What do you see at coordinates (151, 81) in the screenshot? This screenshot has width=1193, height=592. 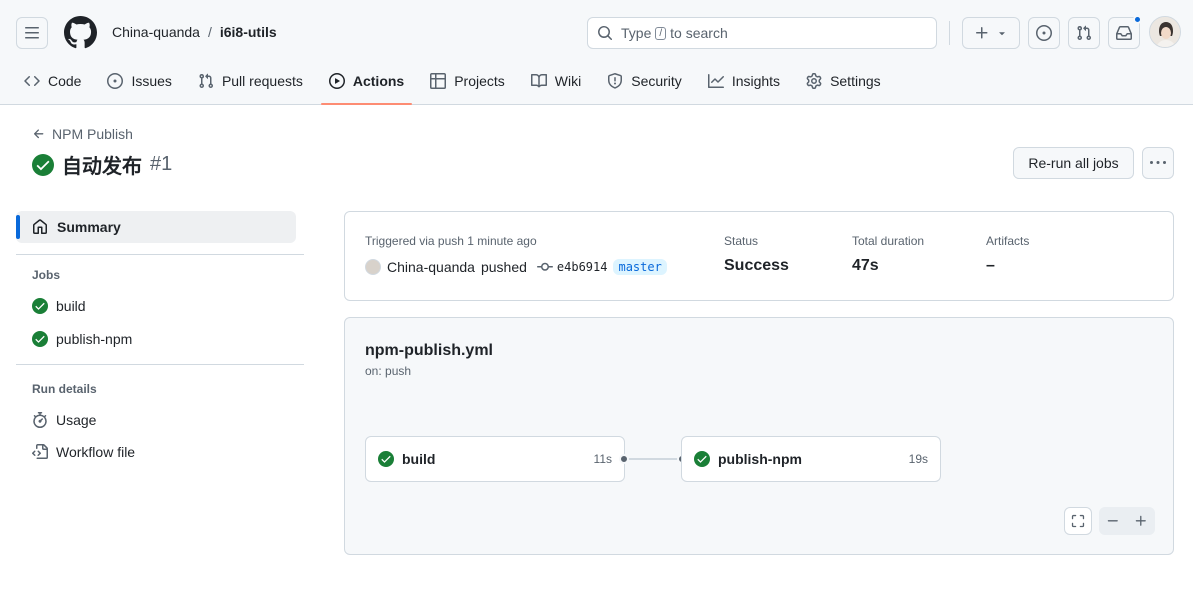 I see `tab-issues-label: Issues` at bounding box center [151, 81].